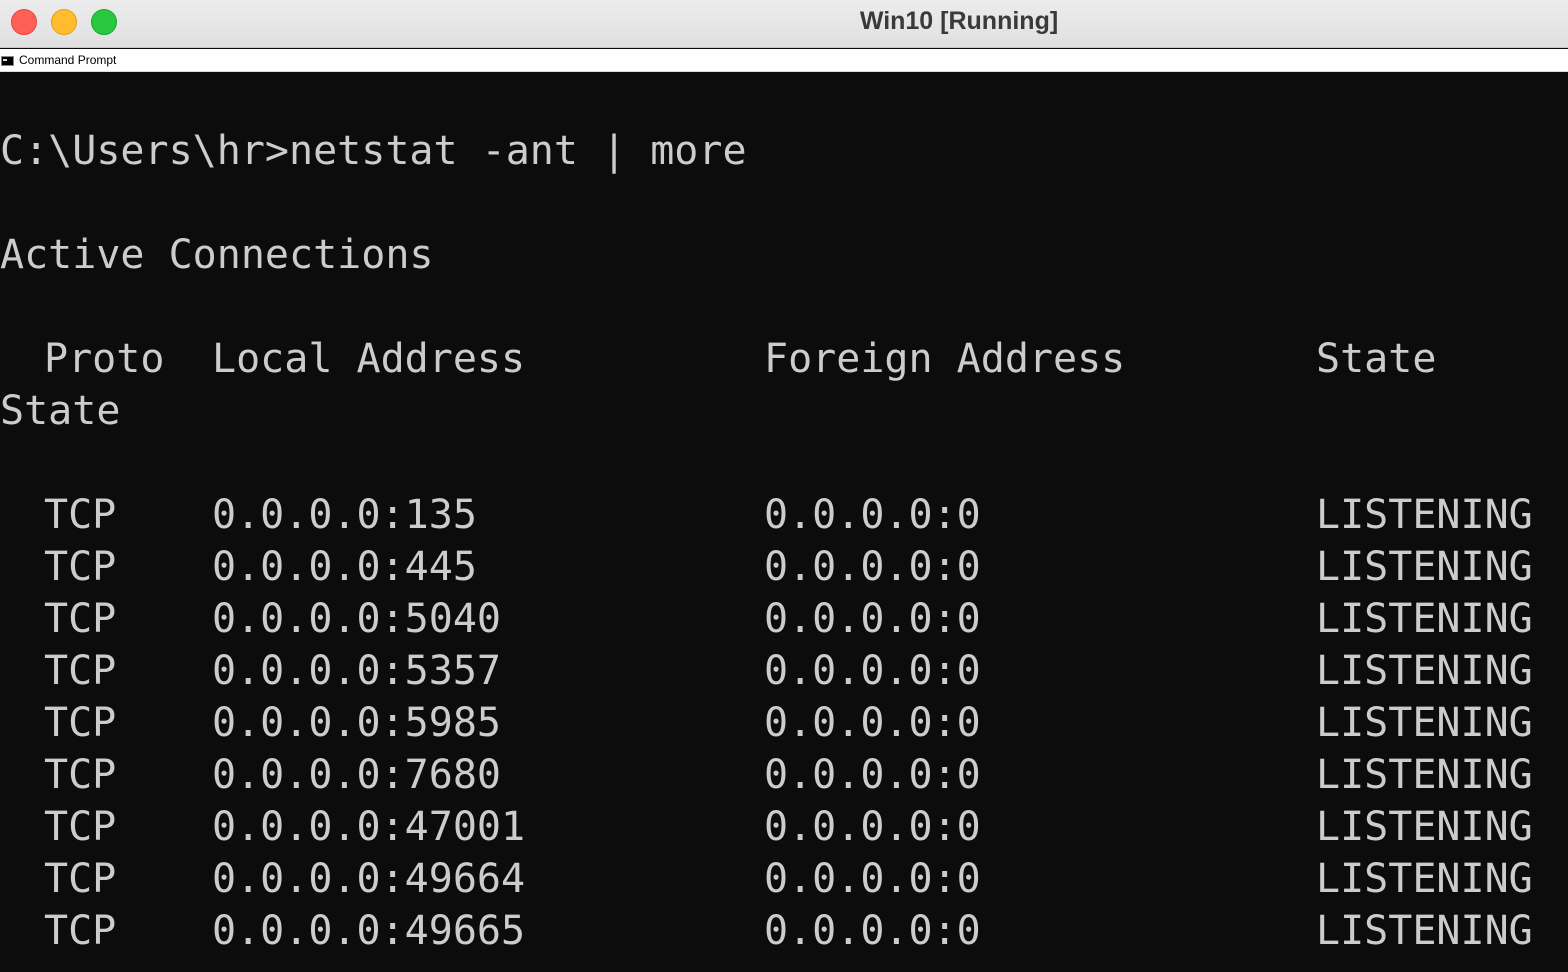 The width and height of the screenshot is (1568, 972). I want to click on row-local-address: 0.0.0.0:445, so click(344, 567).